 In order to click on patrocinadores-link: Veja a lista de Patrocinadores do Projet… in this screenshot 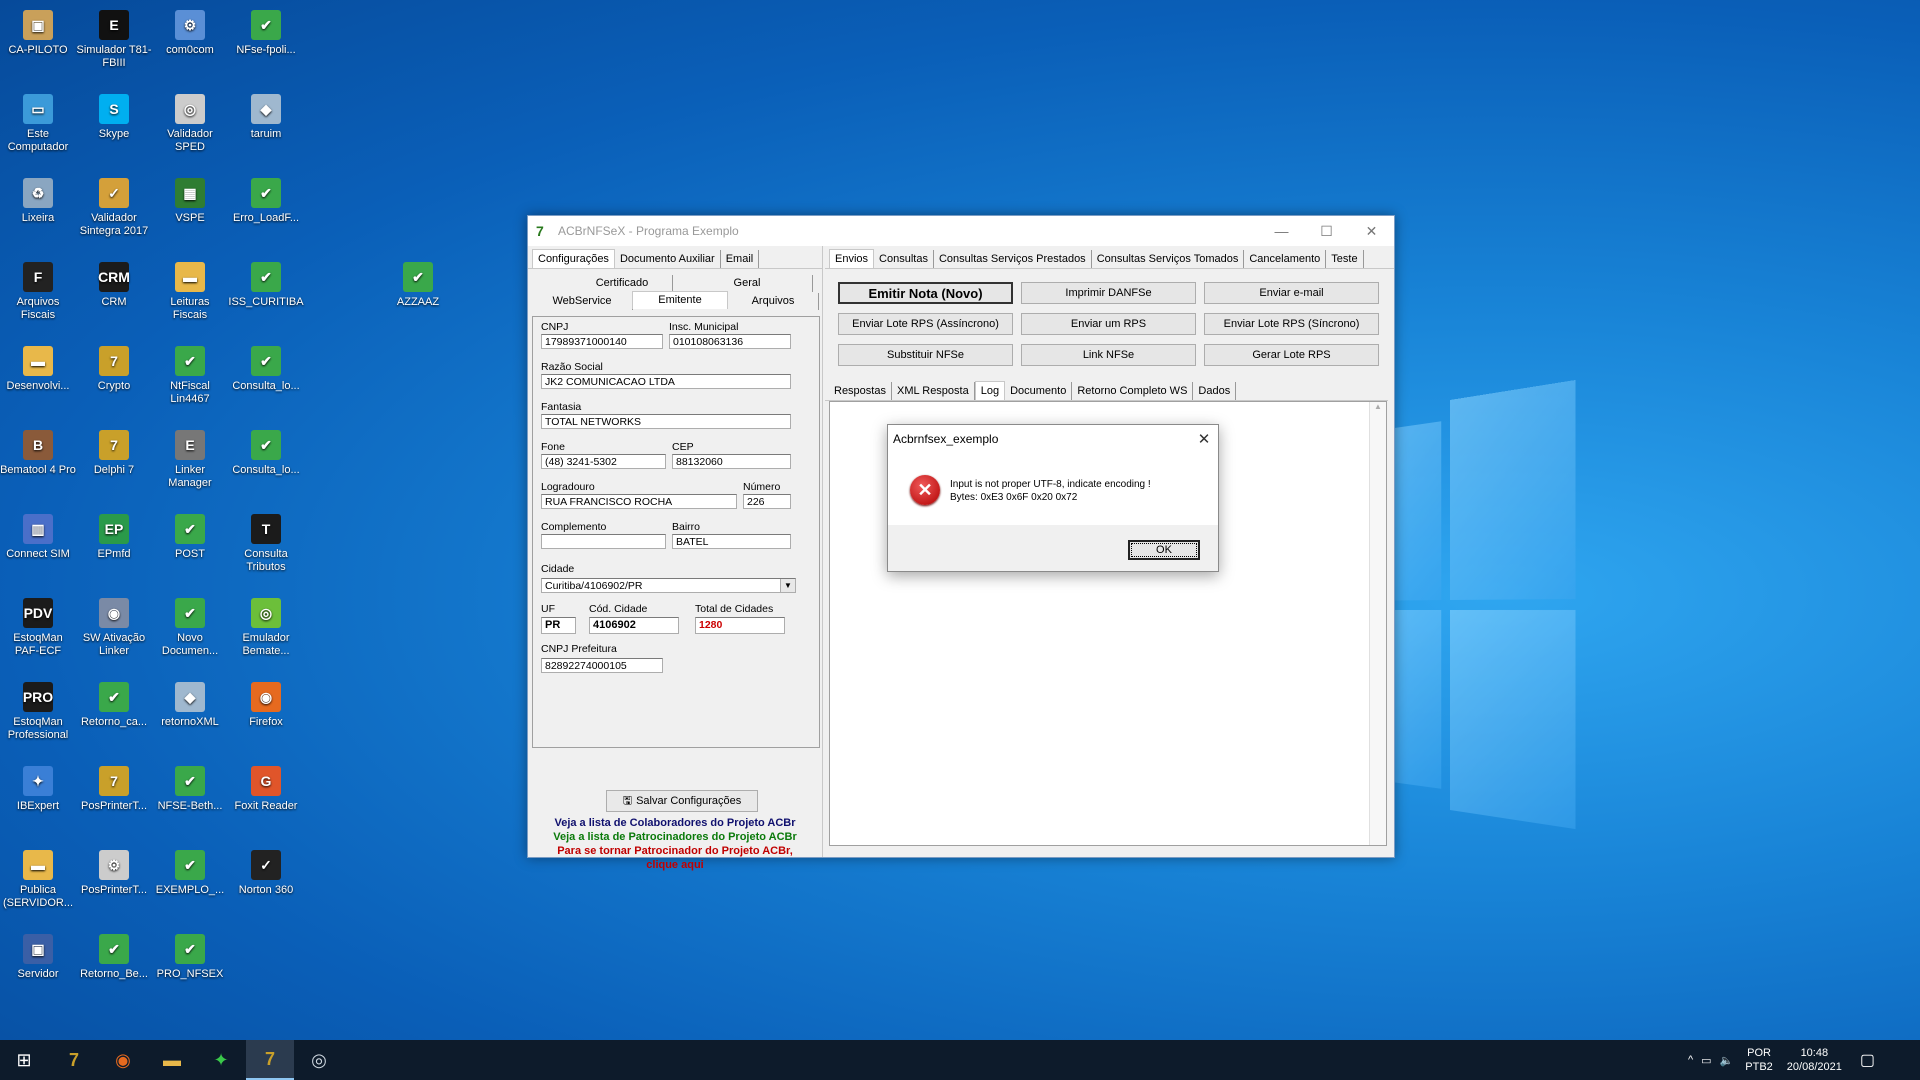, I will do `click(675, 837)`.